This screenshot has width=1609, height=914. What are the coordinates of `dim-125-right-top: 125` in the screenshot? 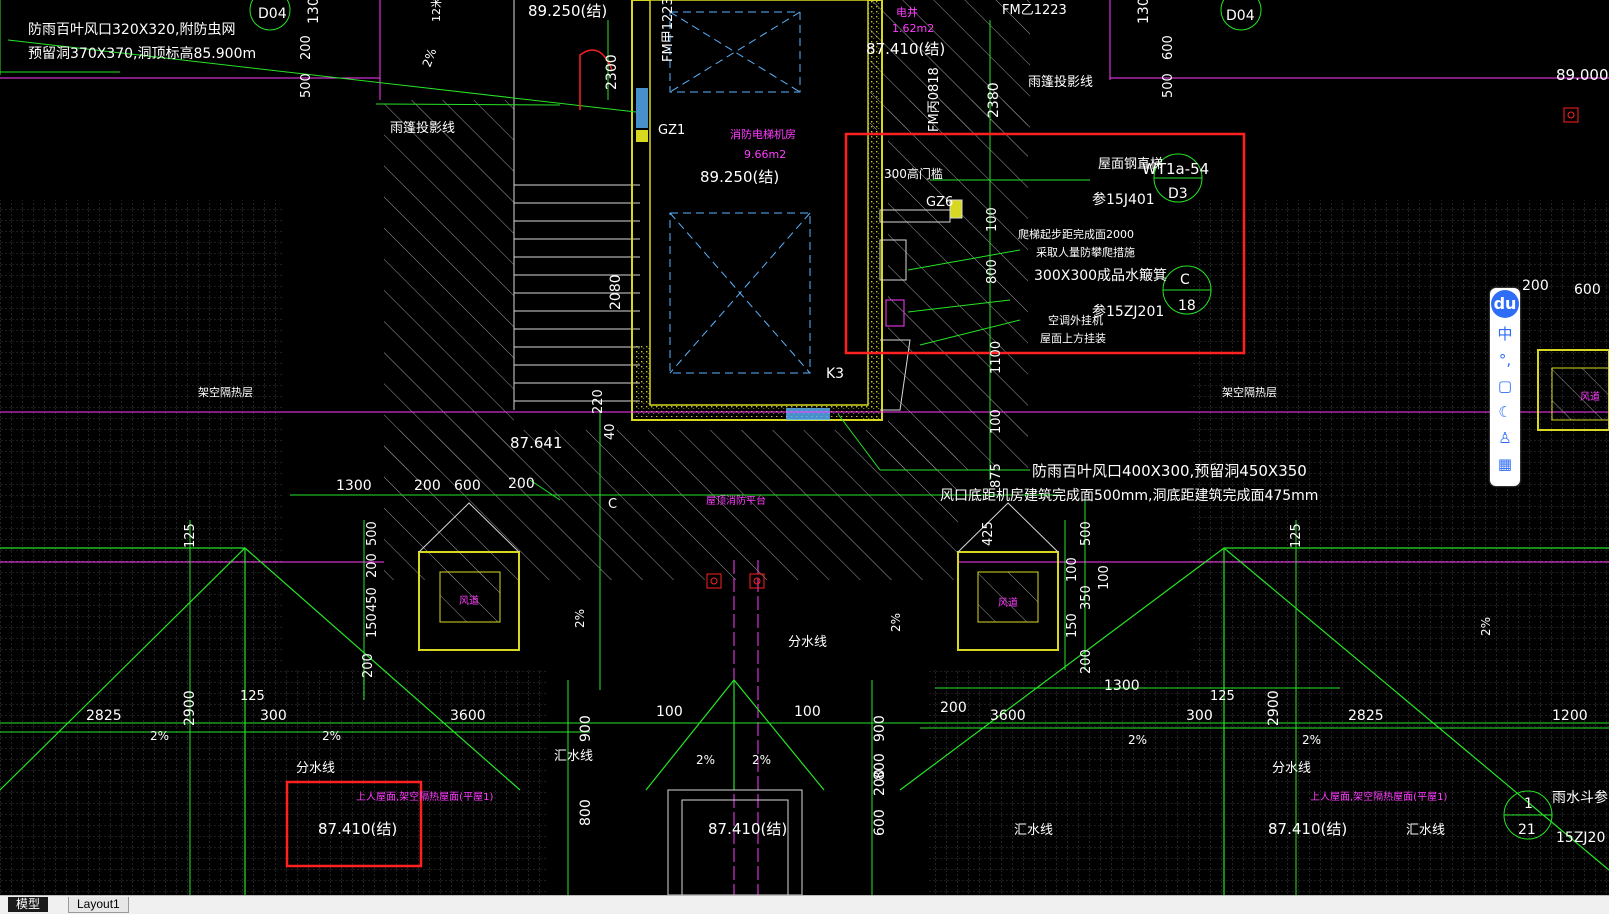 It's located at (1296, 535).